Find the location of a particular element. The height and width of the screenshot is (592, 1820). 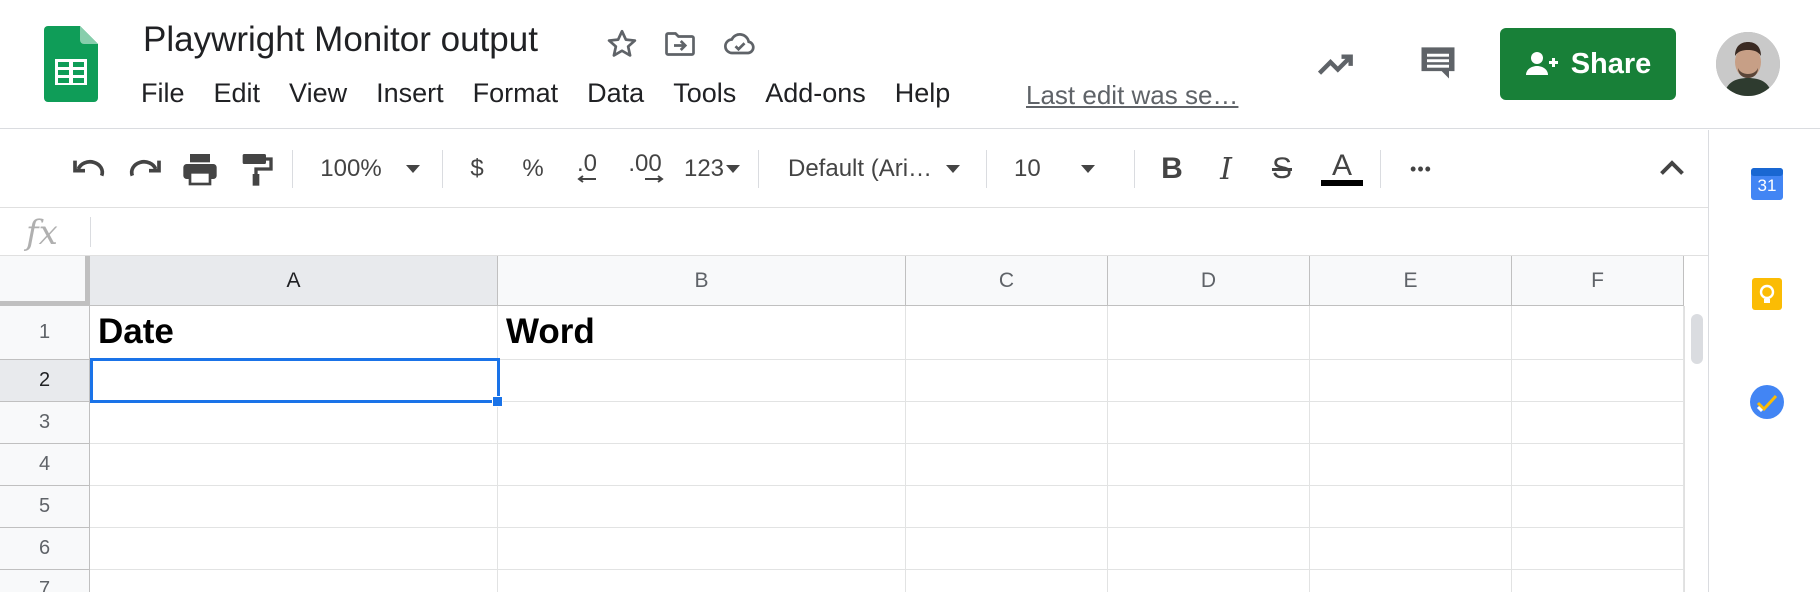

column-header-c: C is located at coordinates (1007, 281).